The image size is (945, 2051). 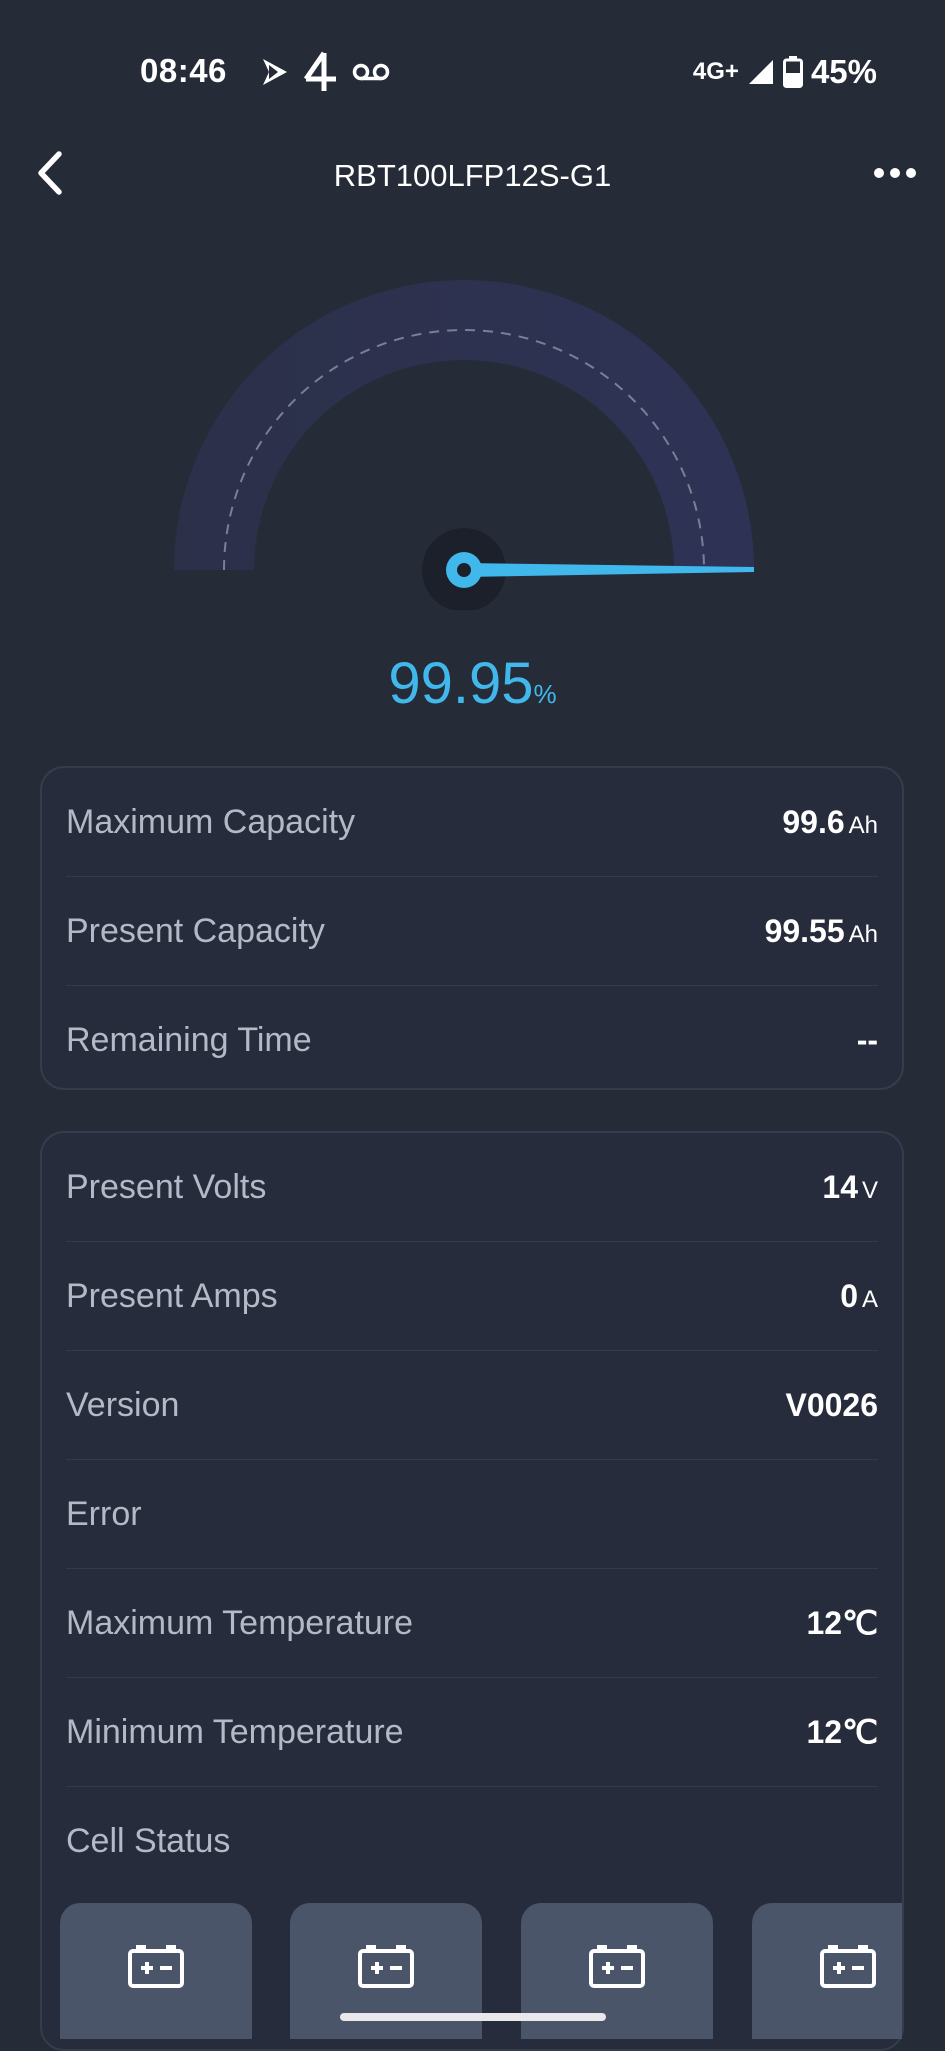 I want to click on row-value: 0 A, so click(x=859, y=1296).